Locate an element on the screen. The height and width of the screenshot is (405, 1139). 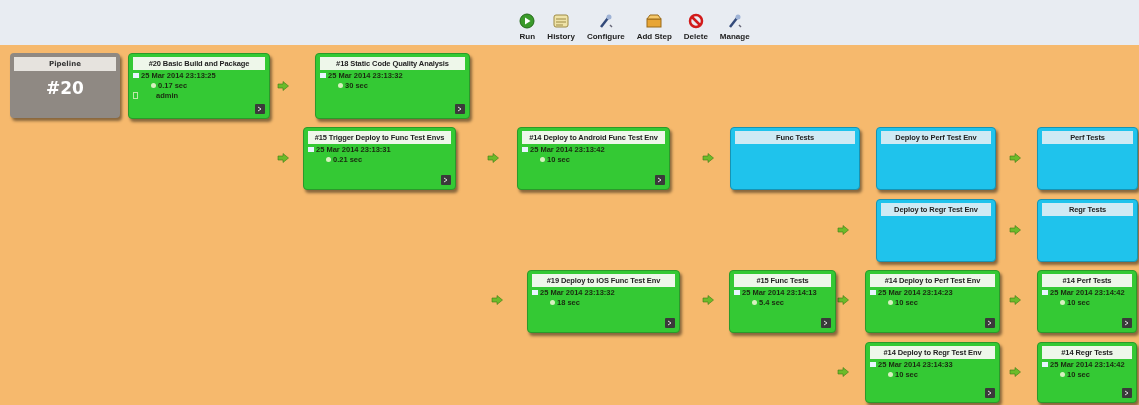
toolbar-button: Delete is located at coordinates (695, 27).